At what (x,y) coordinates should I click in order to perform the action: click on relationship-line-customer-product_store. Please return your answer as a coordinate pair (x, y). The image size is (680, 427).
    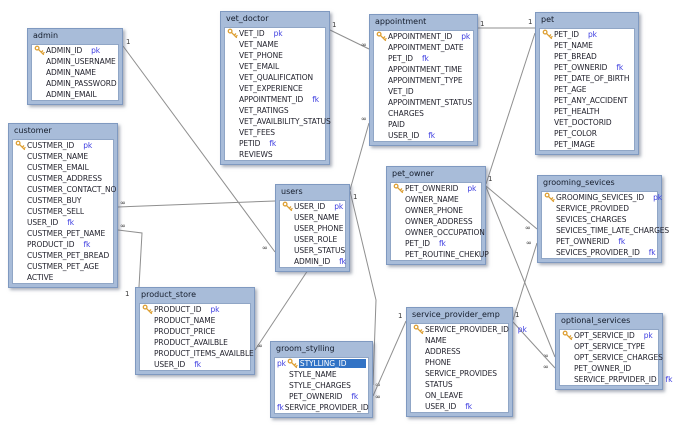
    Looking at the image, I should click on (130, 258).